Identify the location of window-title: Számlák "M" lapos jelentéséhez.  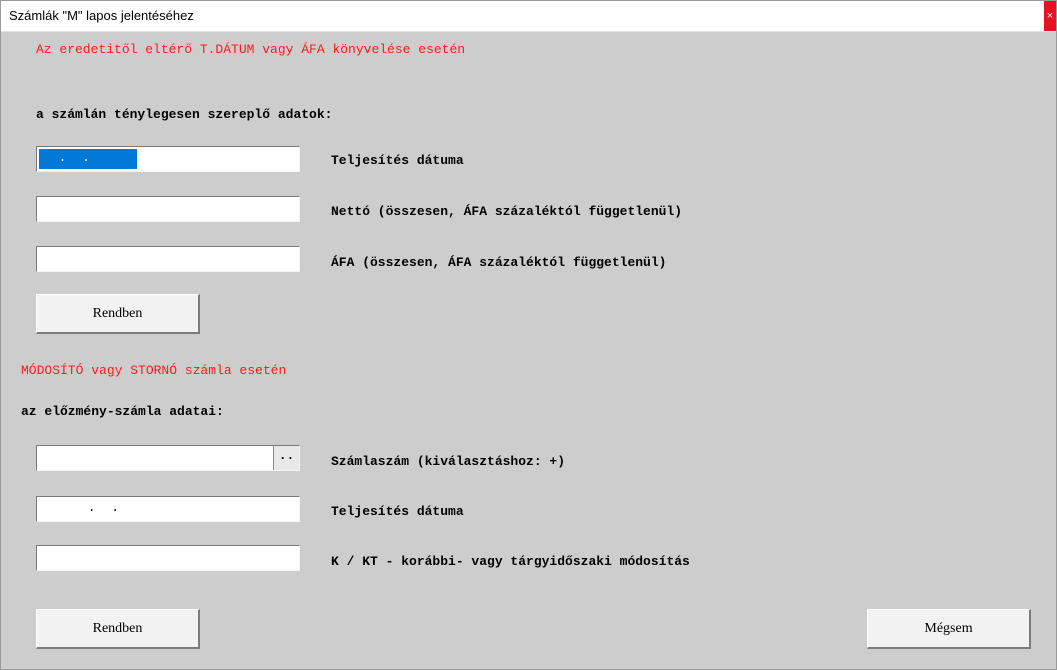
(101, 15).